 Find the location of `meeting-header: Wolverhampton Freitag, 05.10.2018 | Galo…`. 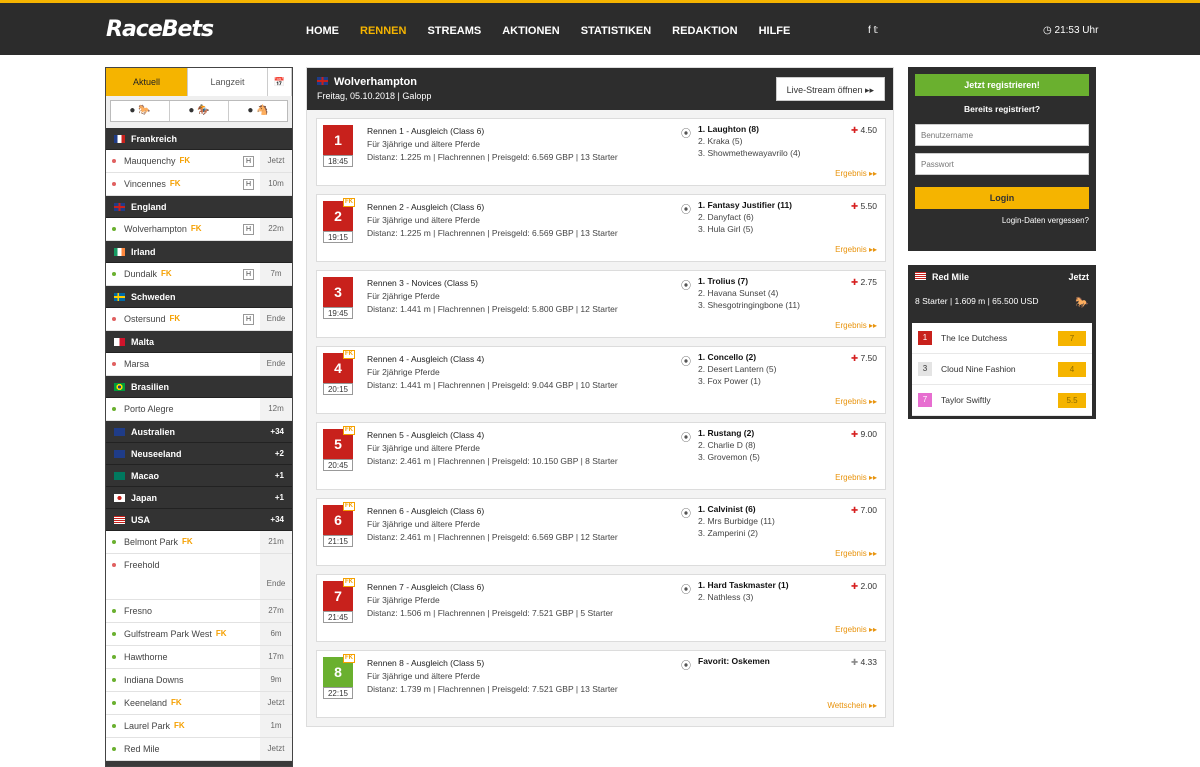

meeting-header: Wolverhampton Freitag, 05.10.2018 | Galo… is located at coordinates (600, 89).